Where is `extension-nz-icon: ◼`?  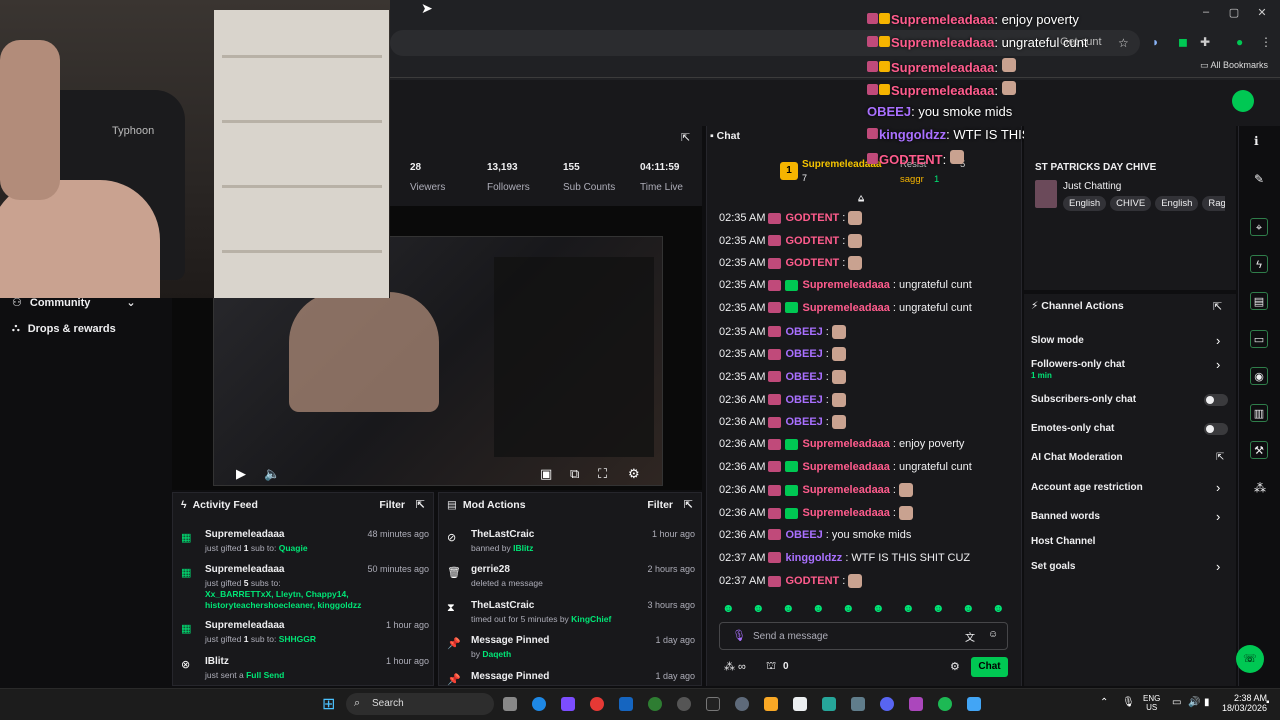 extension-nz-icon: ◼ is located at coordinates (1183, 42).